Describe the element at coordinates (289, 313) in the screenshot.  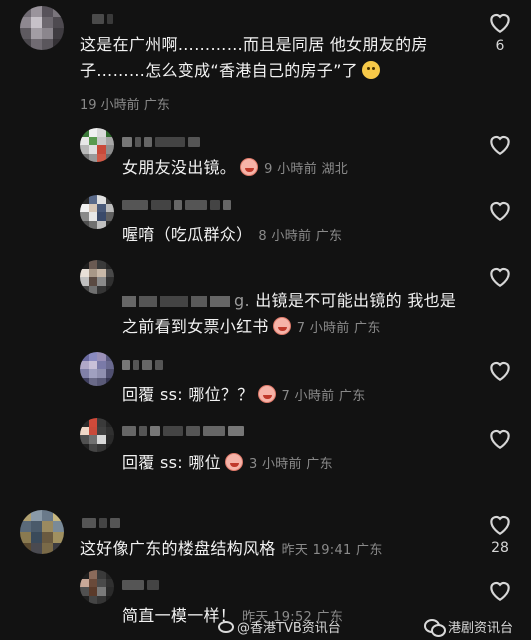
I see `comment-text: g. 出镜是不可能出镜的 我也是之前看到女票小红书 7 小時前 广东` at that location.